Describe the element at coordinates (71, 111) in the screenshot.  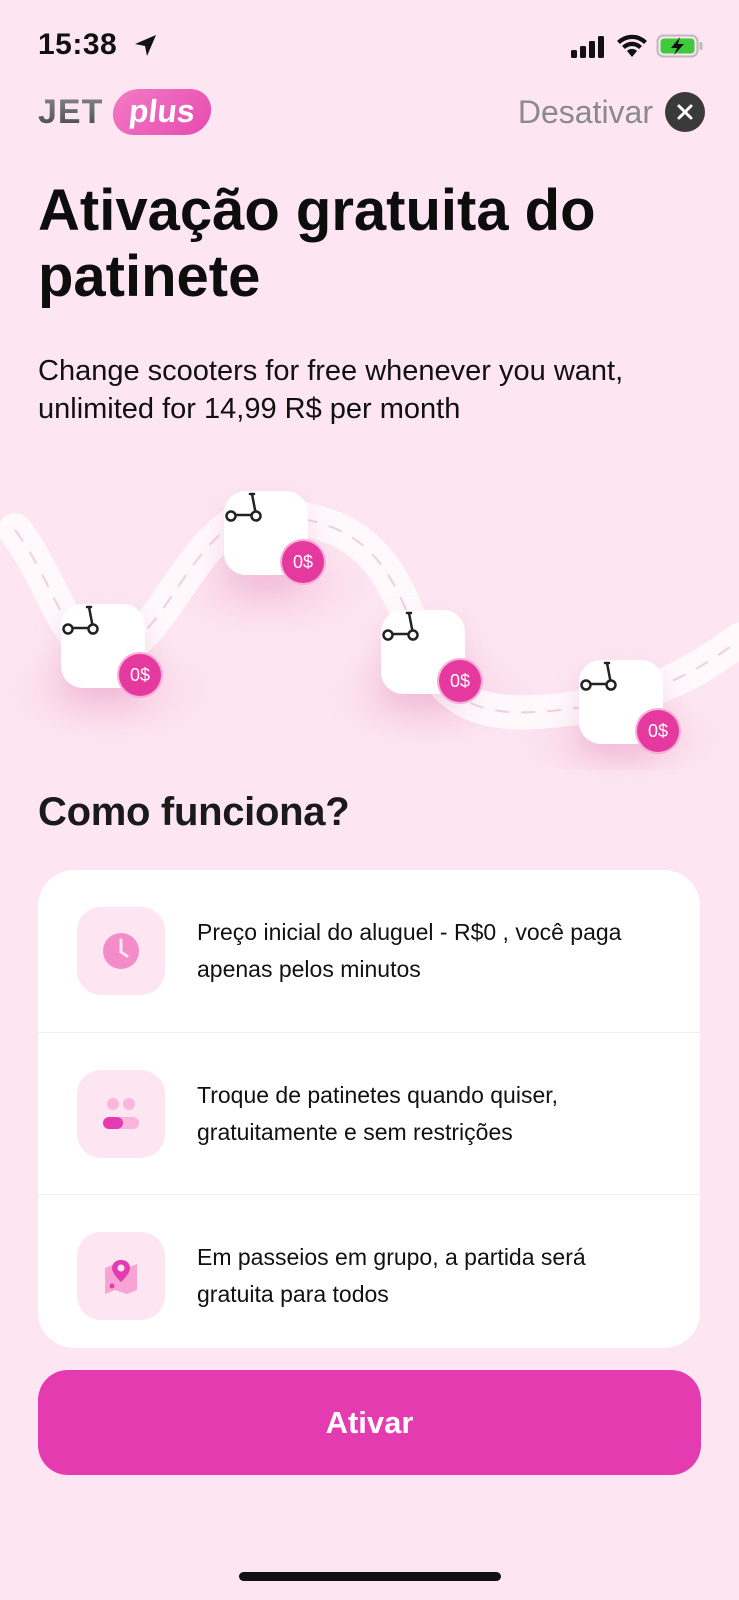
I see `brand-name: JET` at that location.